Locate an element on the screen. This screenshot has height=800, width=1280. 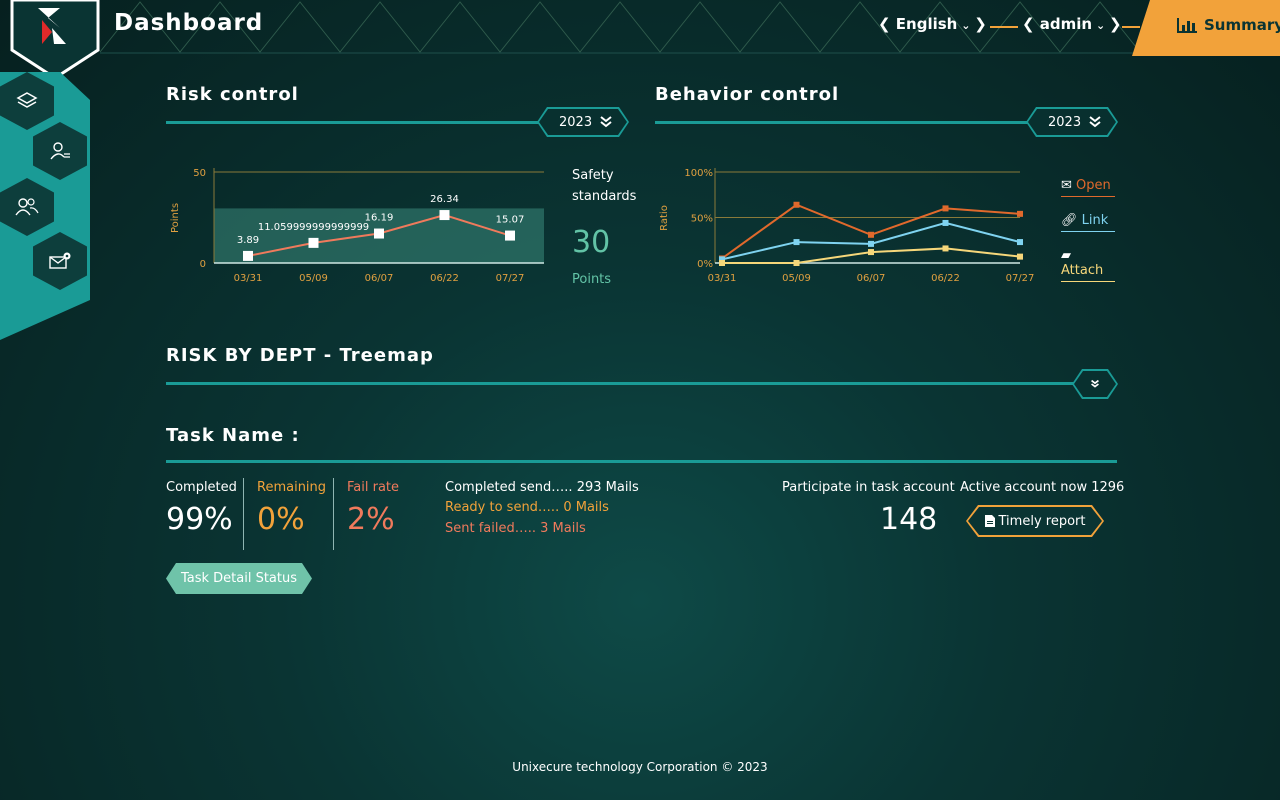
safety-standards-unit: Points is located at coordinates (592, 279).